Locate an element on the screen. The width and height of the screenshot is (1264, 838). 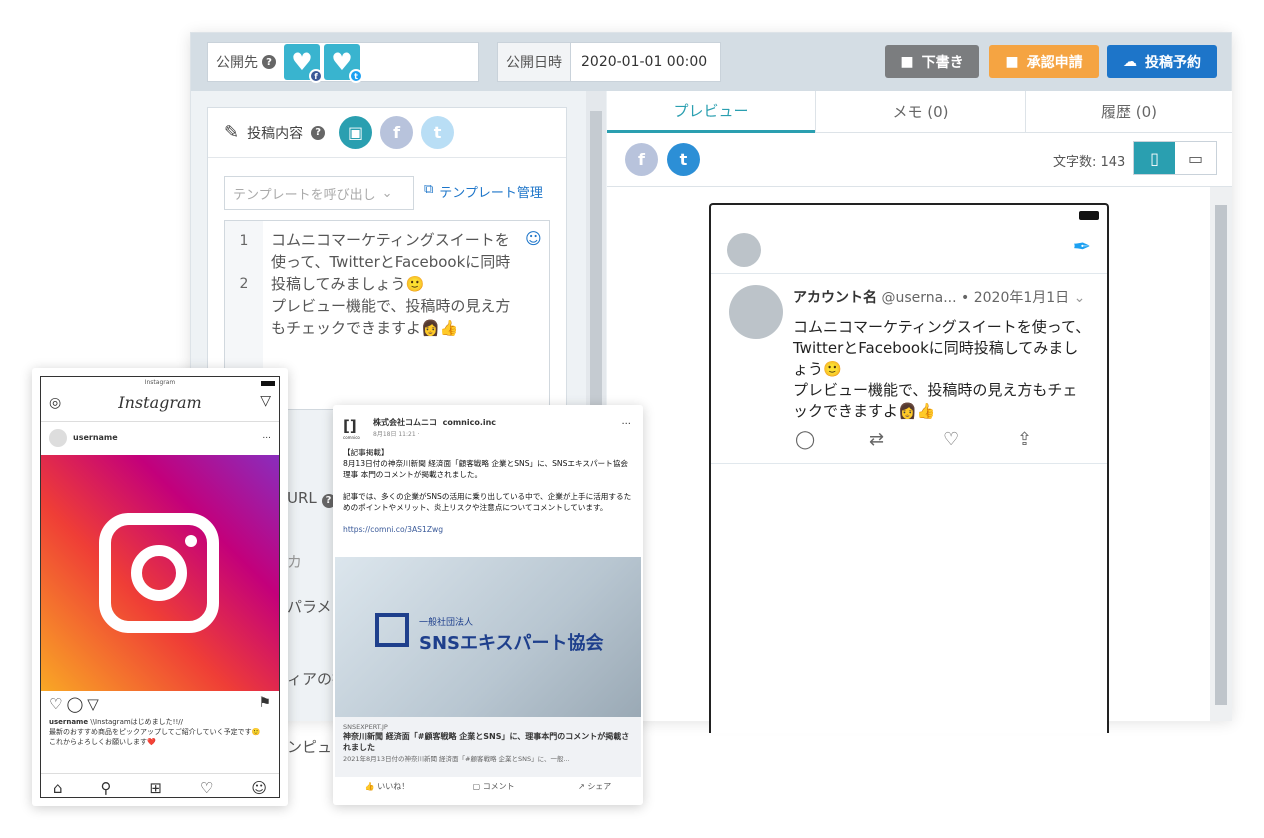
fb-handle: comnico.inc is located at coordinates (469, 422).